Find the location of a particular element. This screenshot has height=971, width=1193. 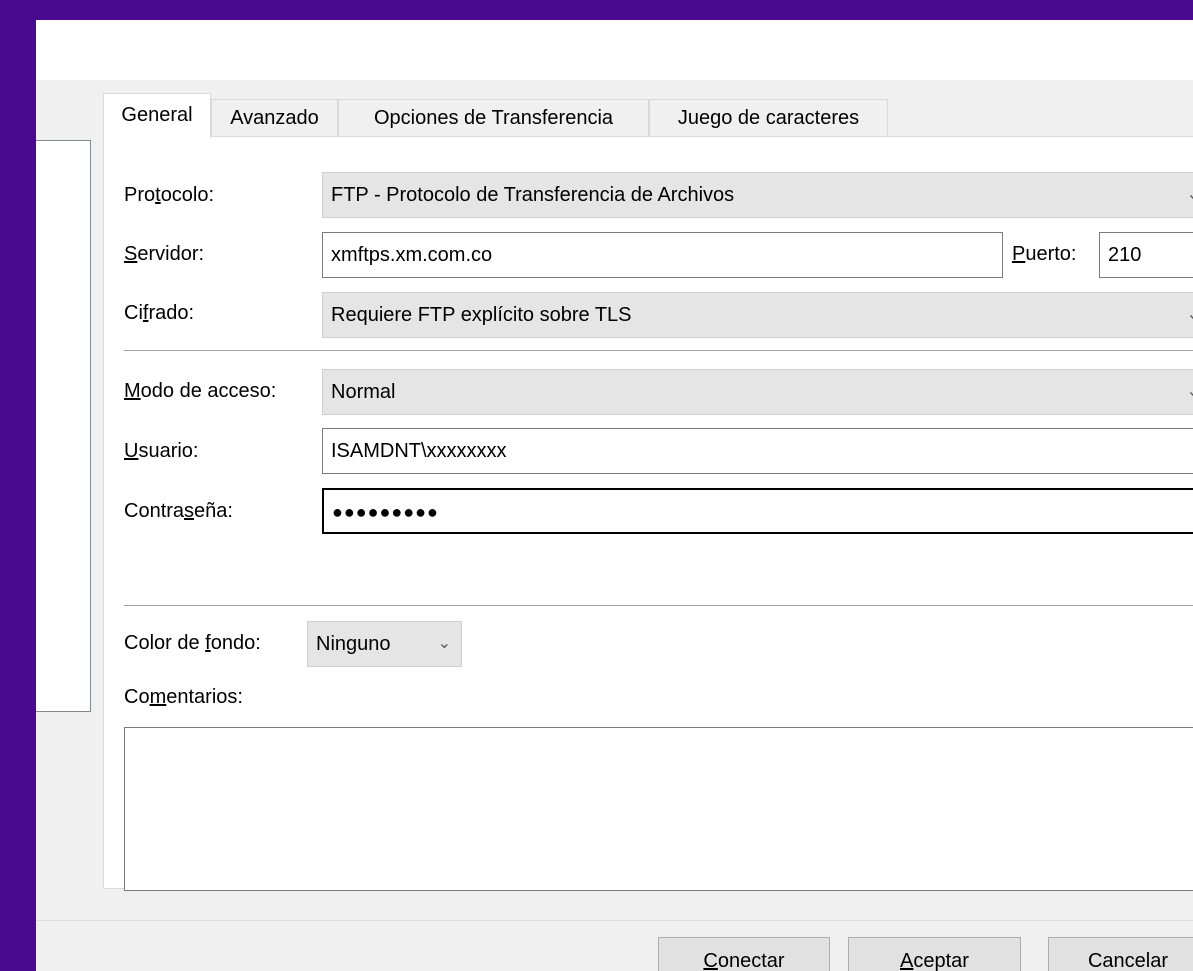

tab-general: General is located at coordinates (157, 115).